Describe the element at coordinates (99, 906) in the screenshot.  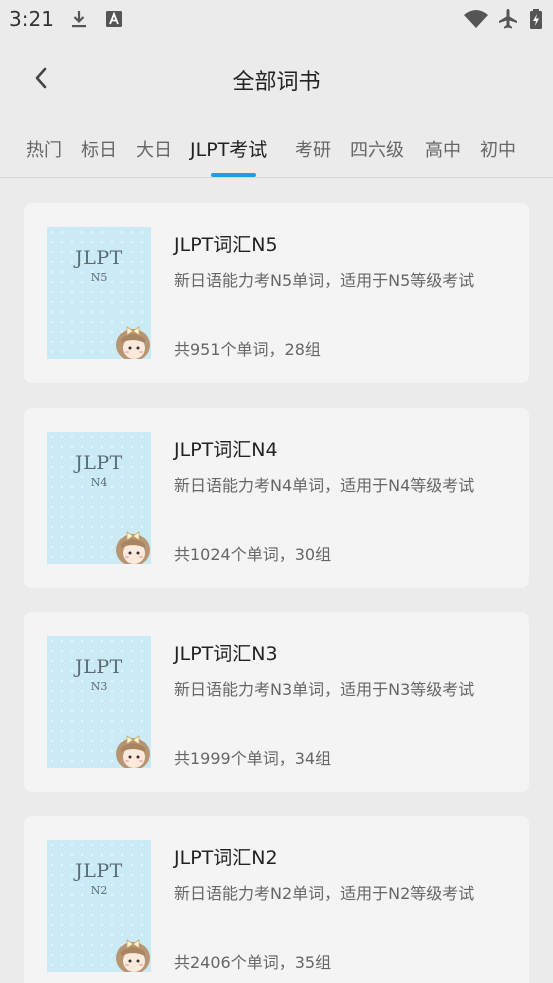
I see `book-cover: JLPT N2` at that location.